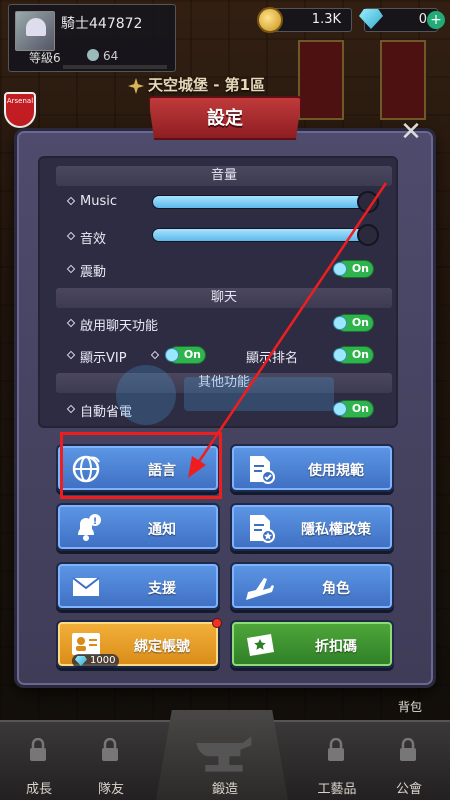 The image size is (450, 800). I want to click on document-check-icon, so click(262, 470).